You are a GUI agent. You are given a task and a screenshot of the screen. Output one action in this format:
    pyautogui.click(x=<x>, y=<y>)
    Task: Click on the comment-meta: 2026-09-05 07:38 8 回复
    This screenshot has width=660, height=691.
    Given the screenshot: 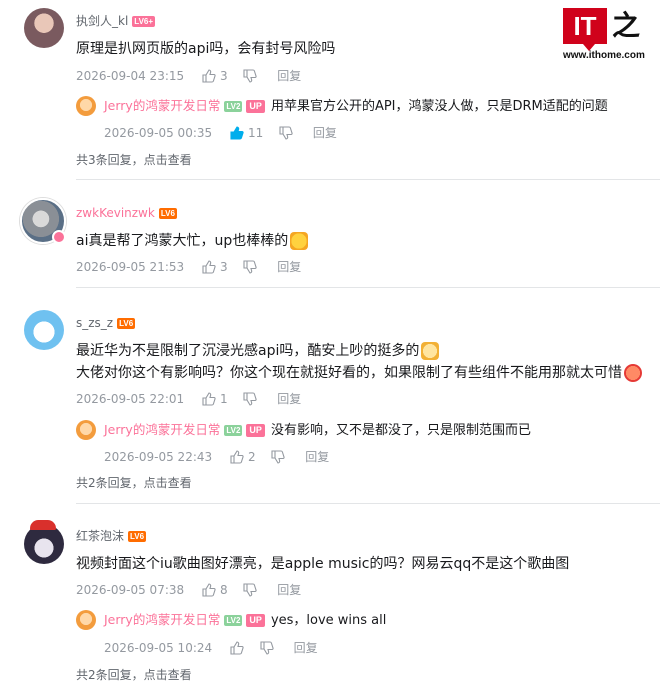 What is the action you would take?
    pyautogui.click(x=188, y=589)
    